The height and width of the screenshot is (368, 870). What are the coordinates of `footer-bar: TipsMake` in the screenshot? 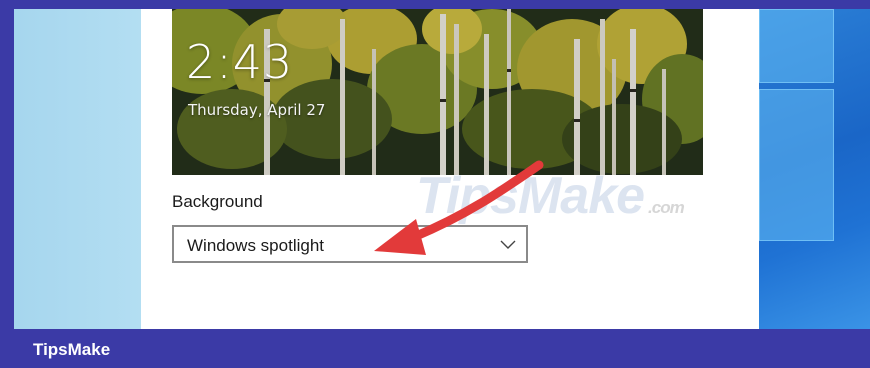 It's located at (435, 348).